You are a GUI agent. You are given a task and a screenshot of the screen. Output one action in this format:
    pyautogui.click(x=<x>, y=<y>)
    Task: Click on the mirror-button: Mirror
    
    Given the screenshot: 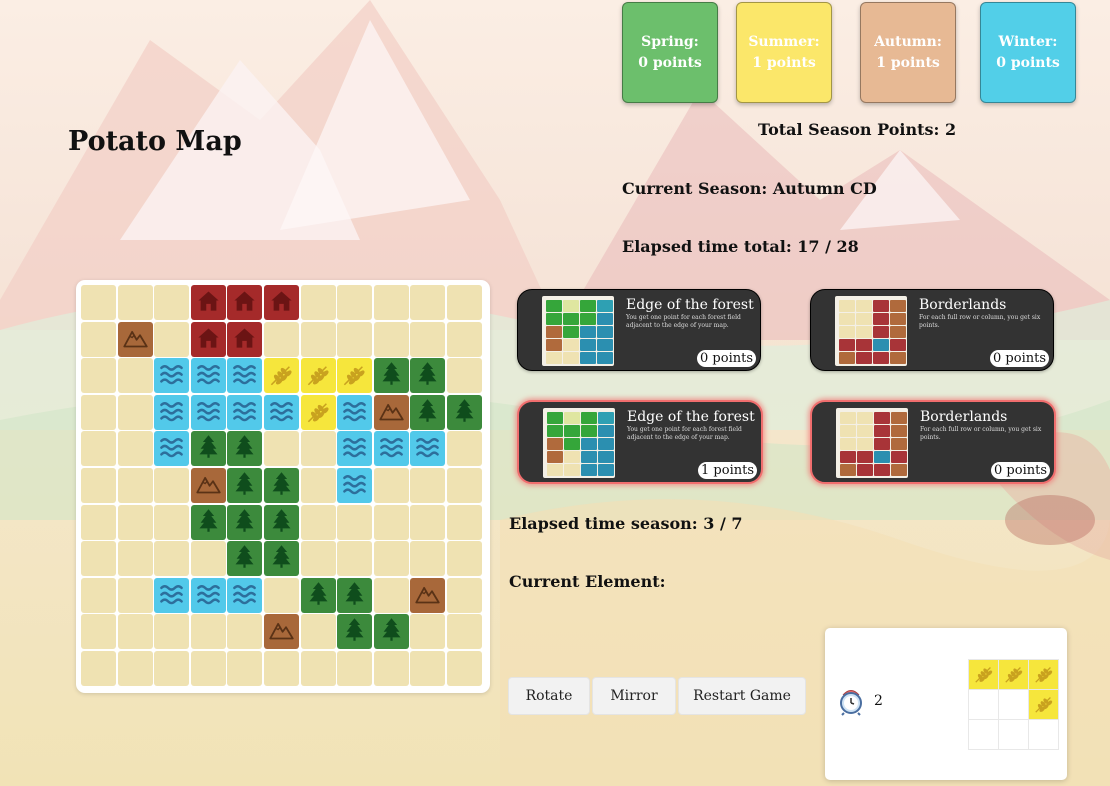 What is the action you would take?
    pyautogui.click(x=634, y=696)
    